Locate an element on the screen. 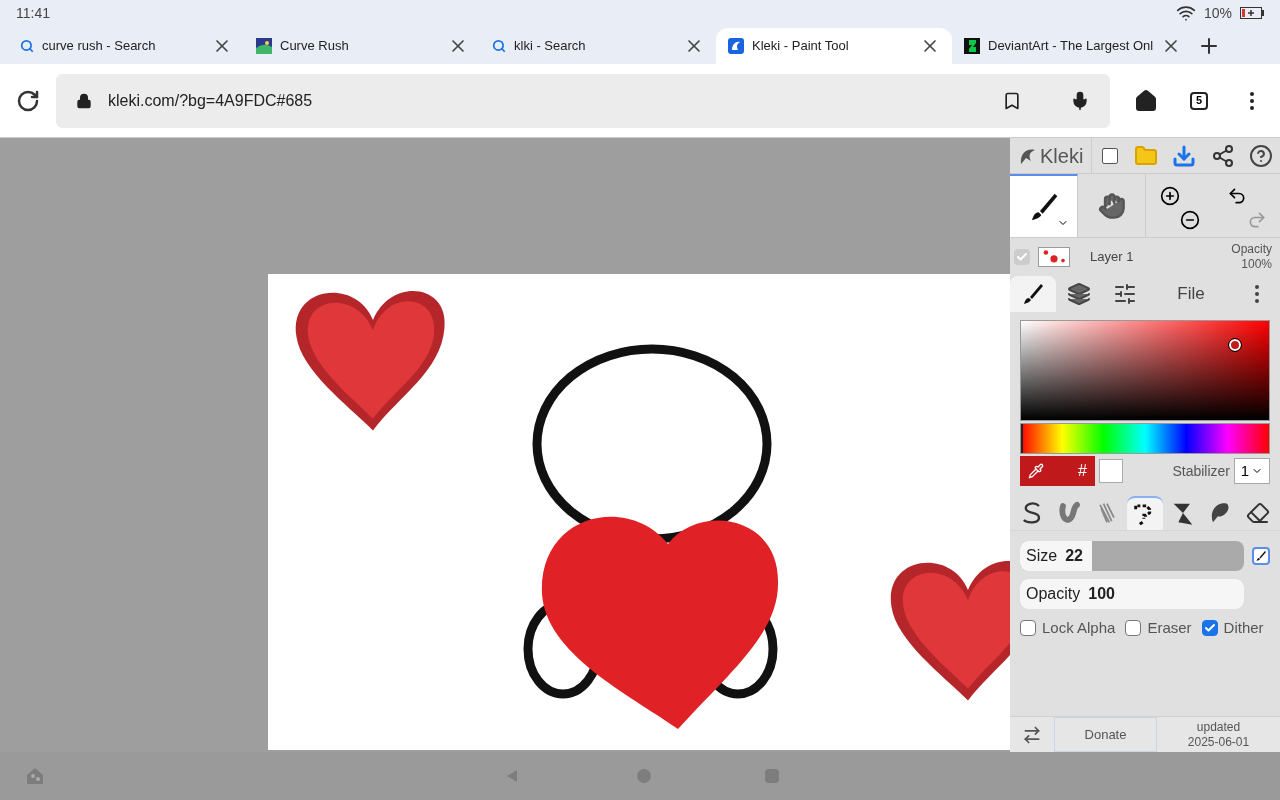 Image resolution: width=1280 pixels, height=800 pixels. more-icon is located at coordinates (1257, 294).